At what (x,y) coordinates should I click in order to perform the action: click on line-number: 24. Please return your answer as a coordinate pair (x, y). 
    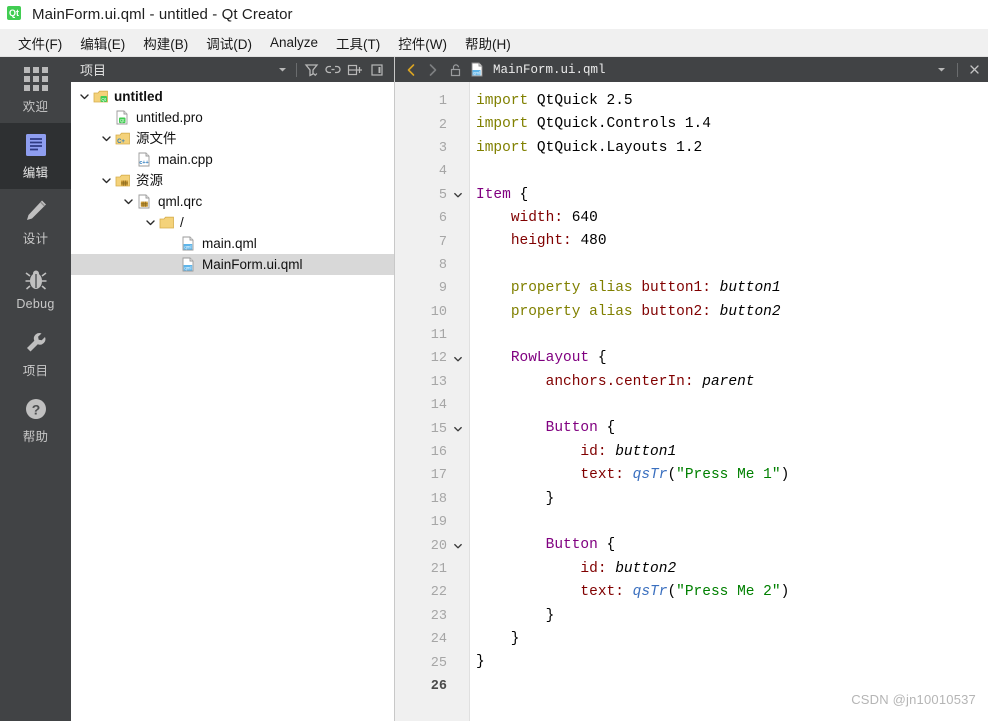
    Looking at the image, I should click on (438, 640).